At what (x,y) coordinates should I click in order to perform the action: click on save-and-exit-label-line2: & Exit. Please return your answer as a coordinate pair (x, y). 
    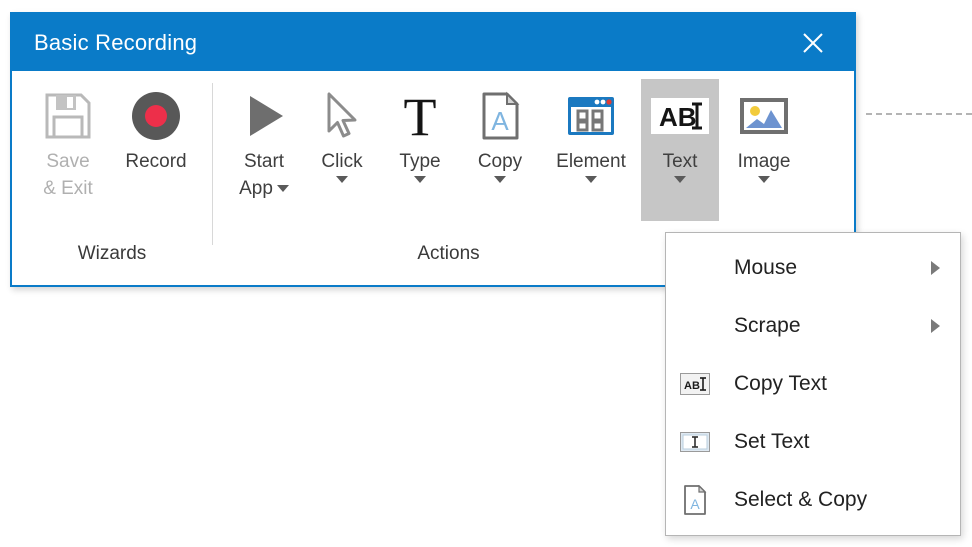
    Looking at the image, I should click on (68, 188).